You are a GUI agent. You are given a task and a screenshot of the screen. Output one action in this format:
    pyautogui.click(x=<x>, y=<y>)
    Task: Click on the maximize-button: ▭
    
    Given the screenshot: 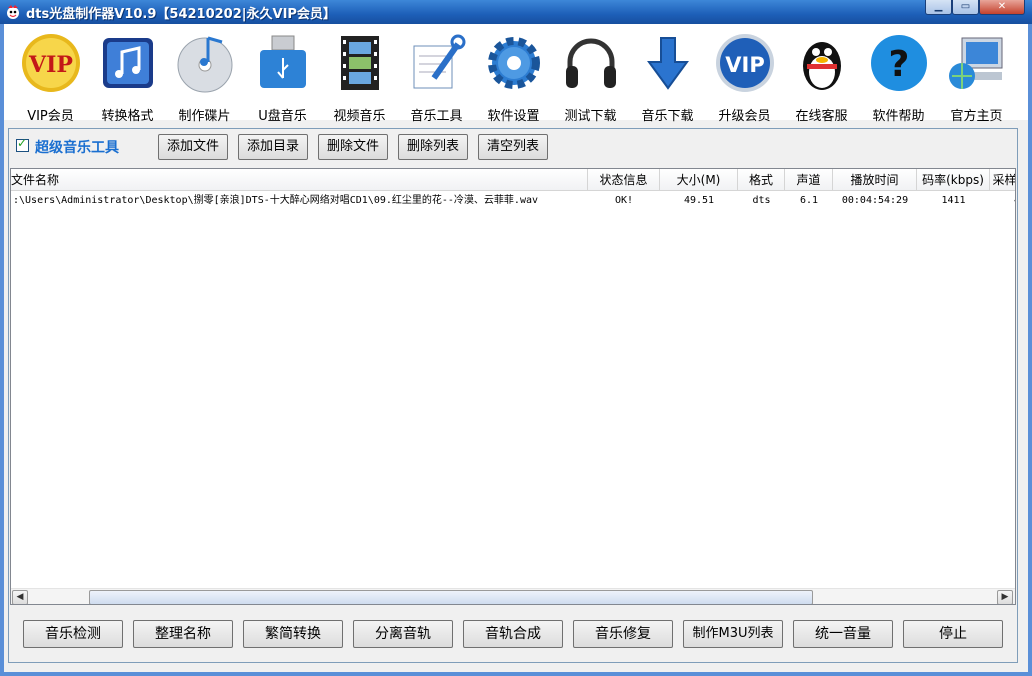 What is the action you would take?
    pyautogui.click(x=965, y=7)
    